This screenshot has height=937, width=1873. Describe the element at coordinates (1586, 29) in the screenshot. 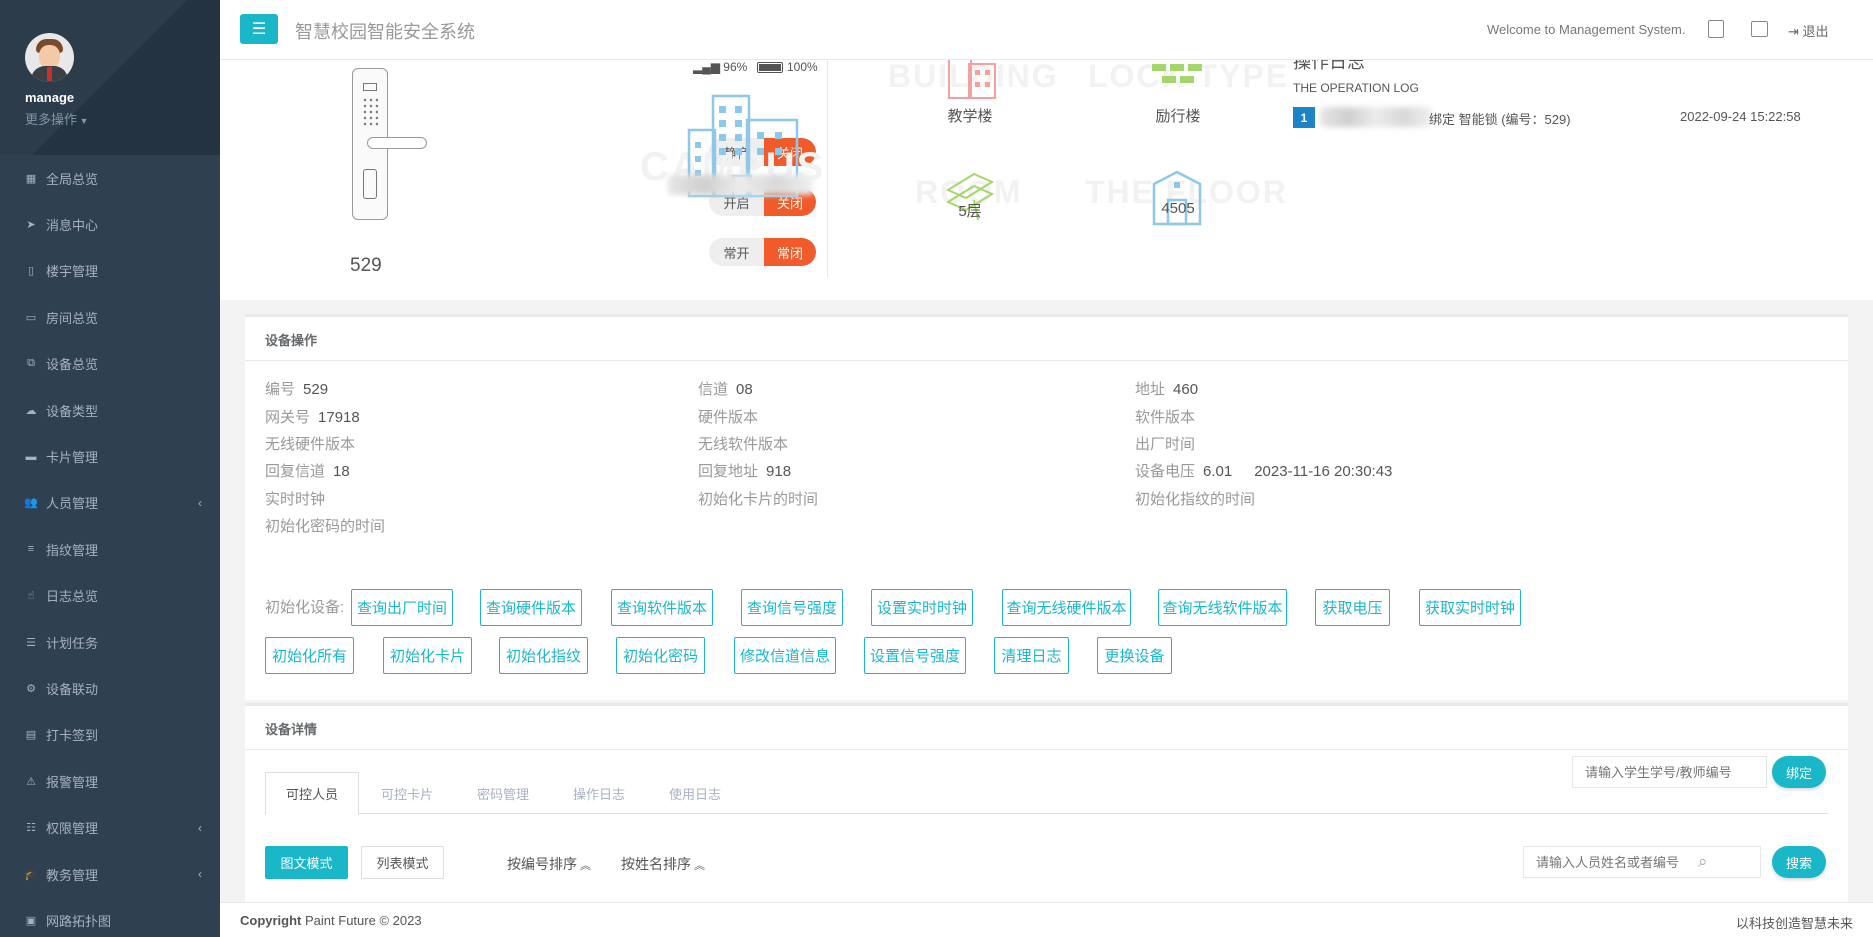

I see `welcome-message: Welcome to Management System.` at that location.